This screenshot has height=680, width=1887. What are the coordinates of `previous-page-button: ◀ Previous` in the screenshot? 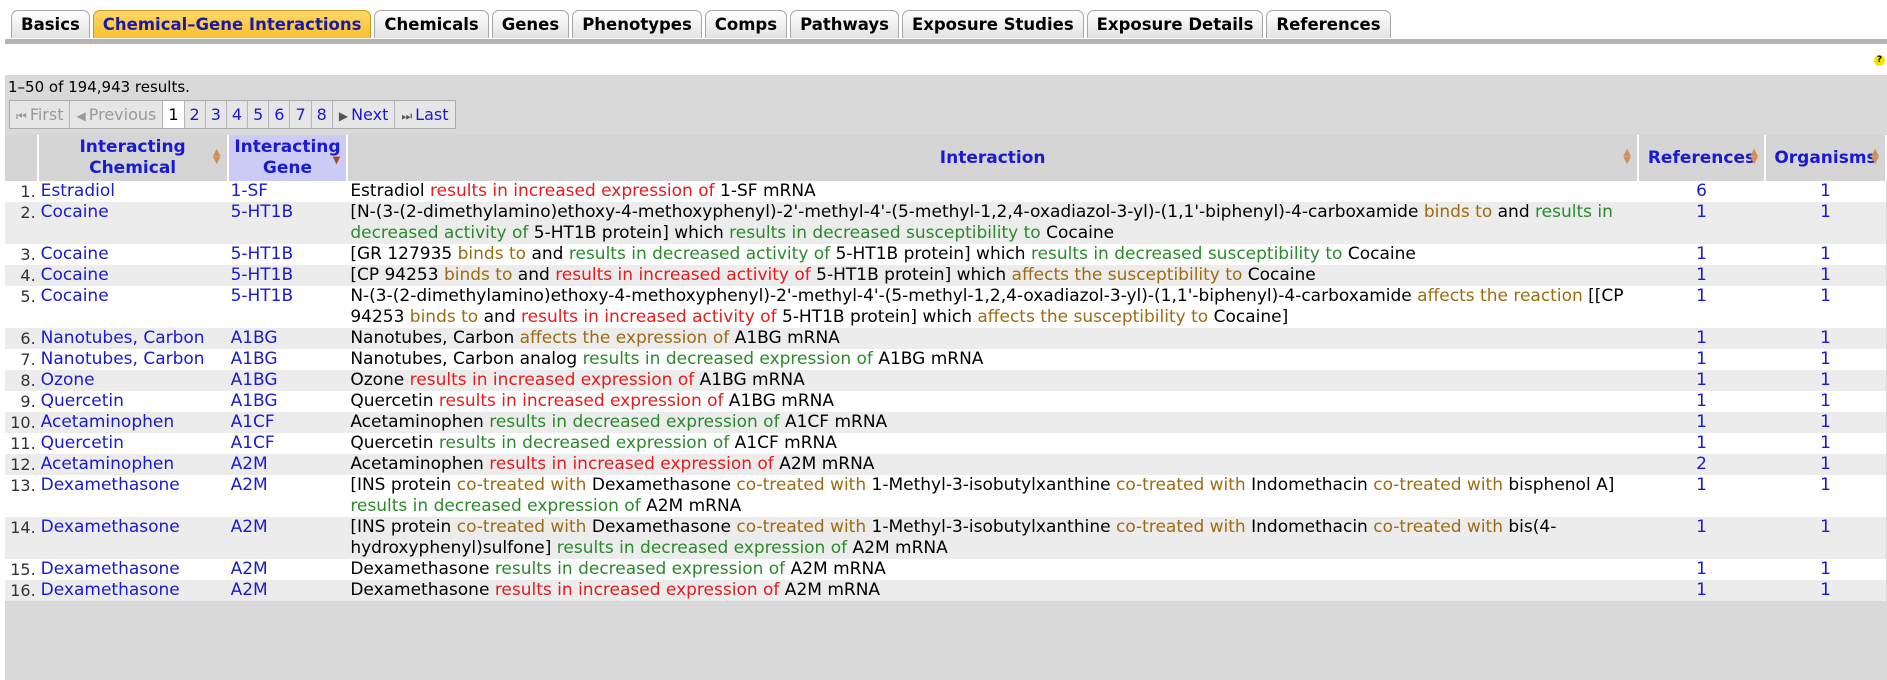 It's located at (117, 114).